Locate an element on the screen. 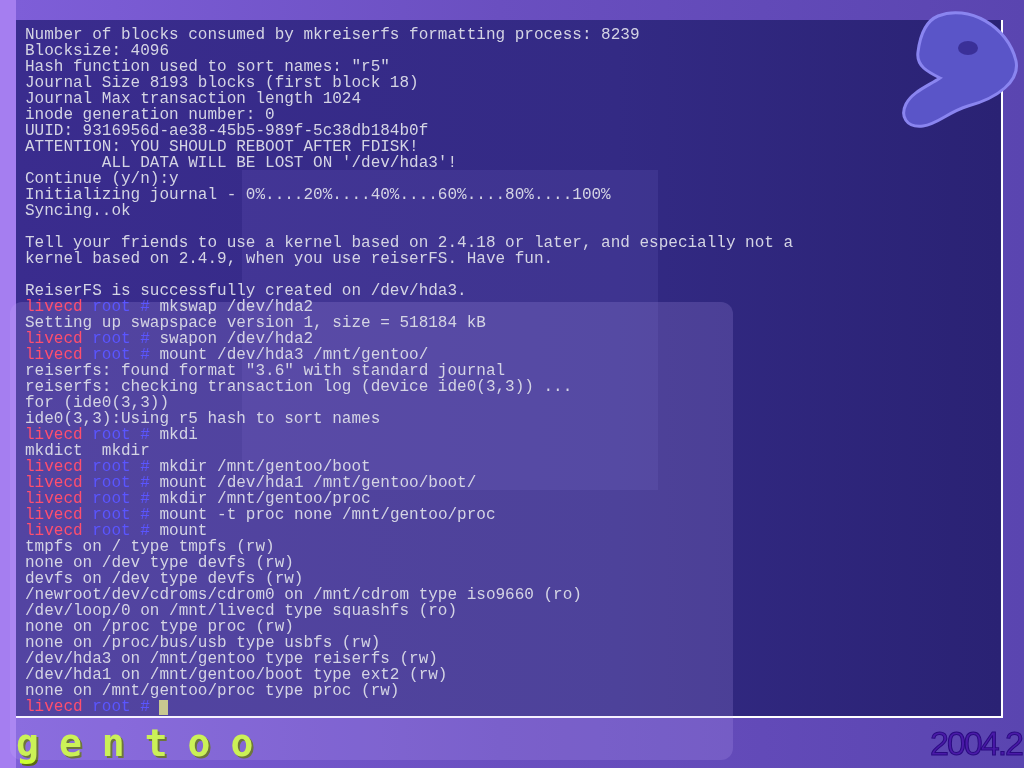 The width and height of the screenshot is (1024, 768). command-text: mkdir /mnt/gentoo/boot is located at coordinates (265, 467).